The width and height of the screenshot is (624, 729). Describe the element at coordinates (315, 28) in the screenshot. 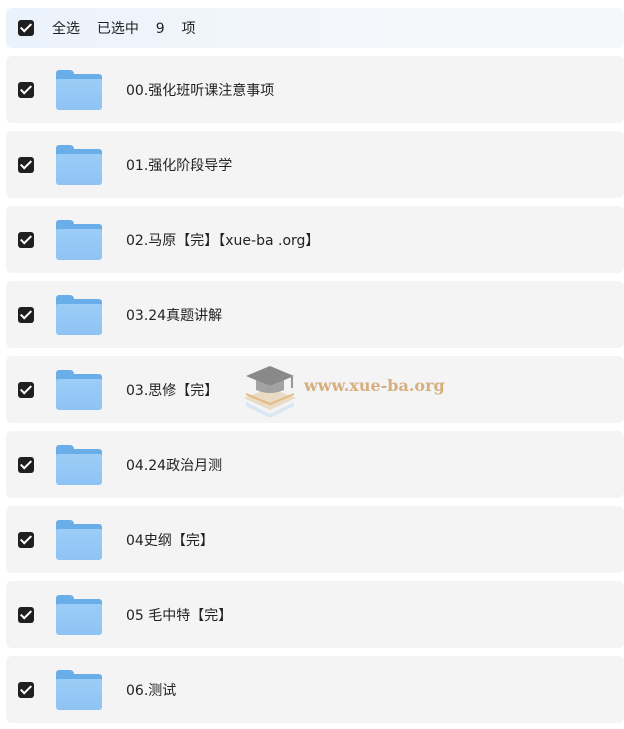

I see `selection-header: 全选 已选中 9 项` at that location.